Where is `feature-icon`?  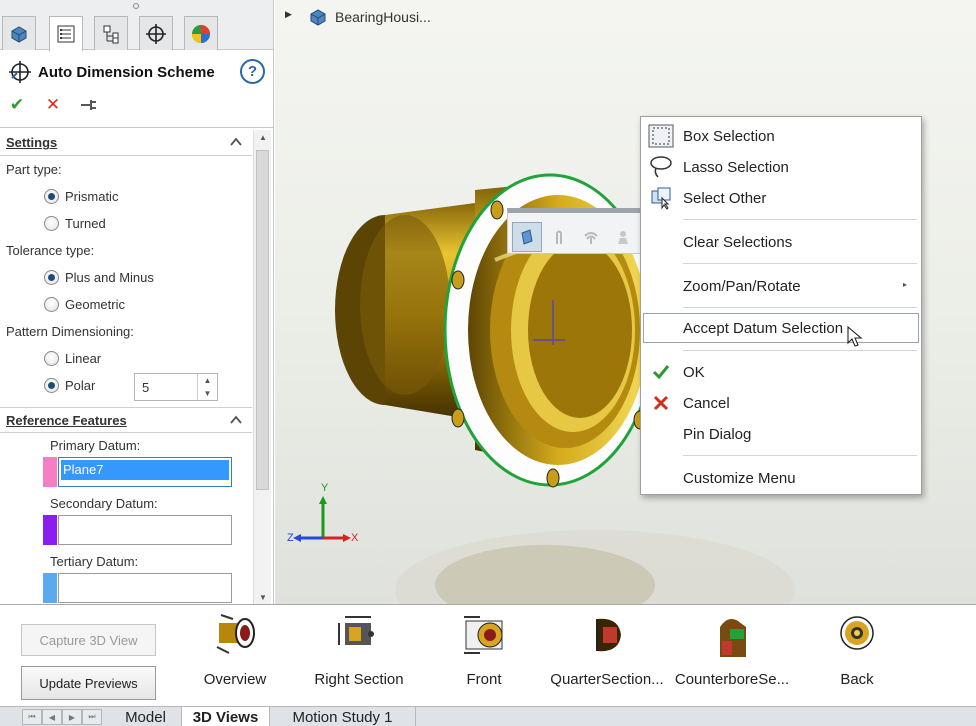 feature-icon is located at coordinates (623, 237).